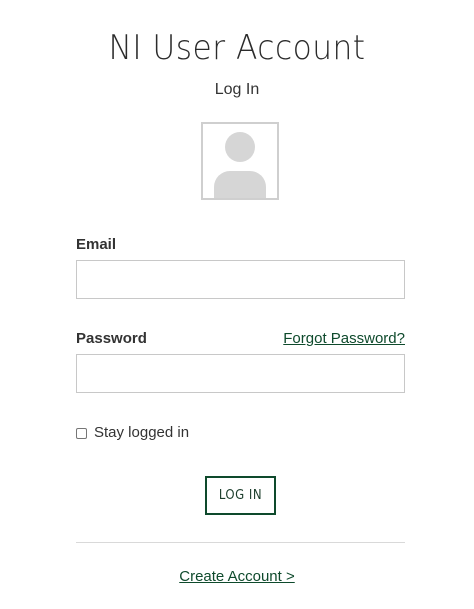 The width and height of the screenshot is (474, 609). What do you see at coordinates (81, 433) in the screenshot?
I see `stay-logged-in-checkbox` at bounding box center [81, 433].